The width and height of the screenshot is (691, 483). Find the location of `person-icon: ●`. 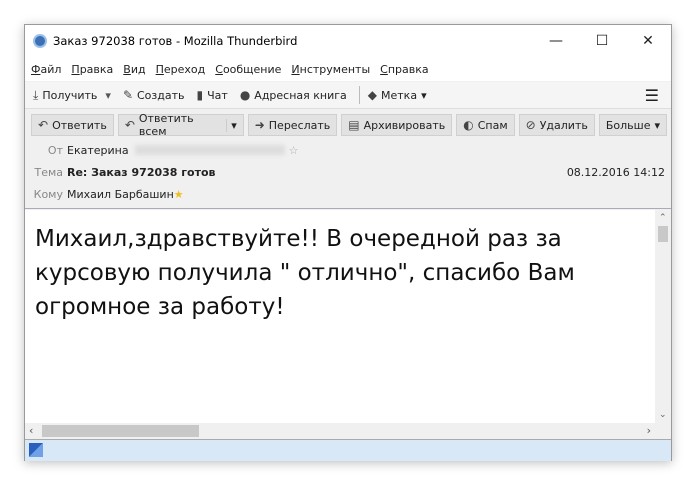

person-icon: ● is located at coordinates (245, 95).